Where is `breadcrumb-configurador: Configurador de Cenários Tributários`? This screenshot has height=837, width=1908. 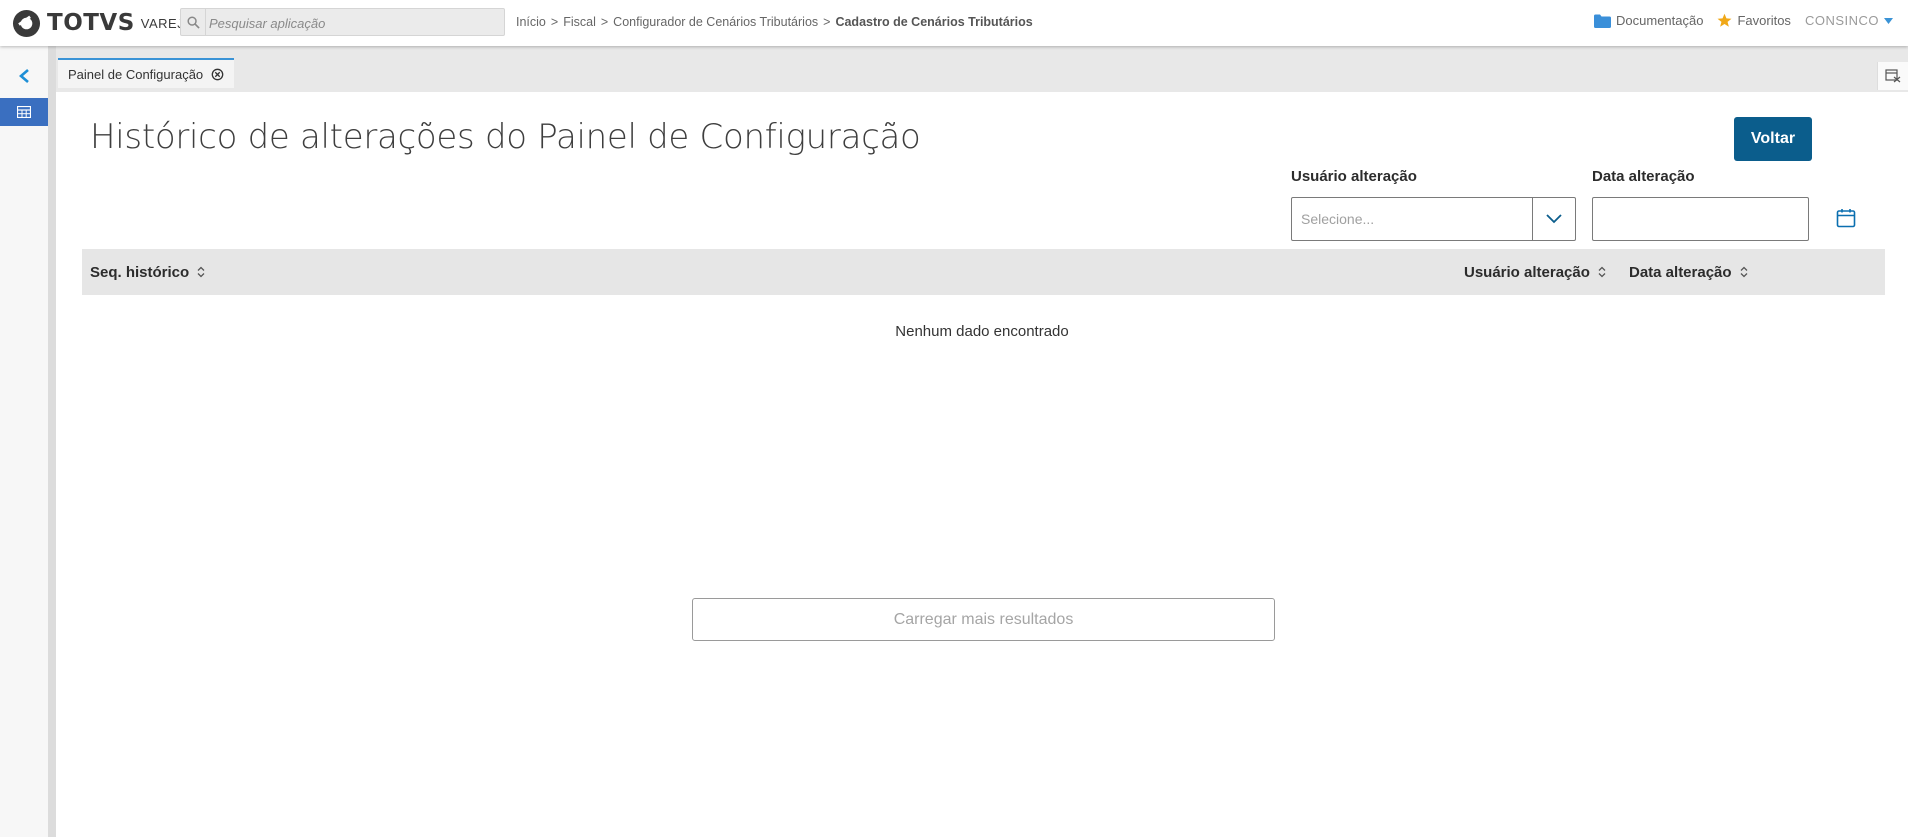 breadcrumb-configurador: Configurador de Cenários Tributários is located at coordinates (715, 22).